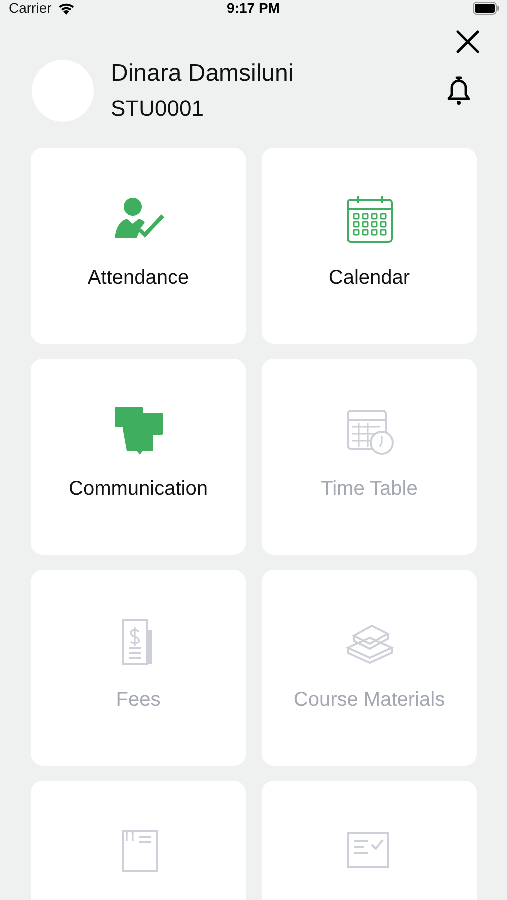  What do you see at coordinates (30, 8) in the screenshot?
I see `carrier-label: Carrier` at bounding box center [30, 8].